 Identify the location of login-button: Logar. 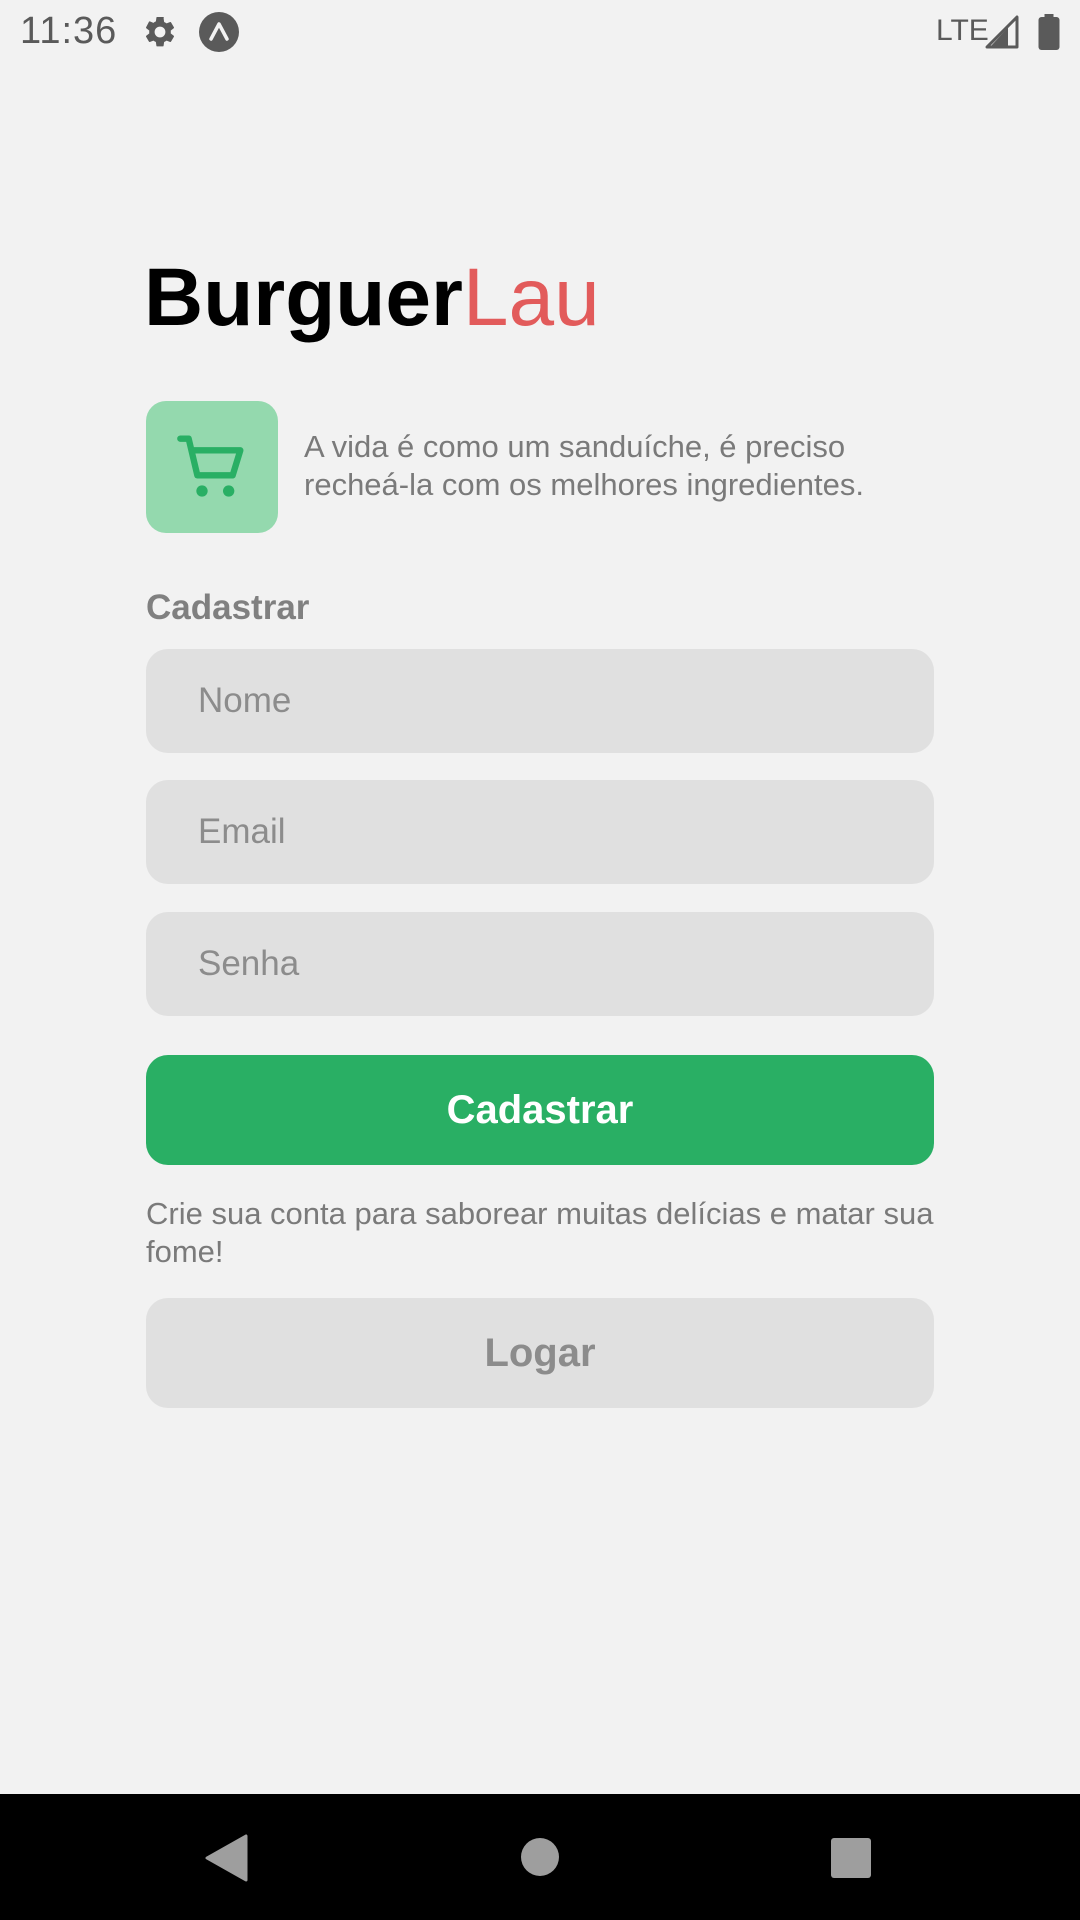
(540, 1353).